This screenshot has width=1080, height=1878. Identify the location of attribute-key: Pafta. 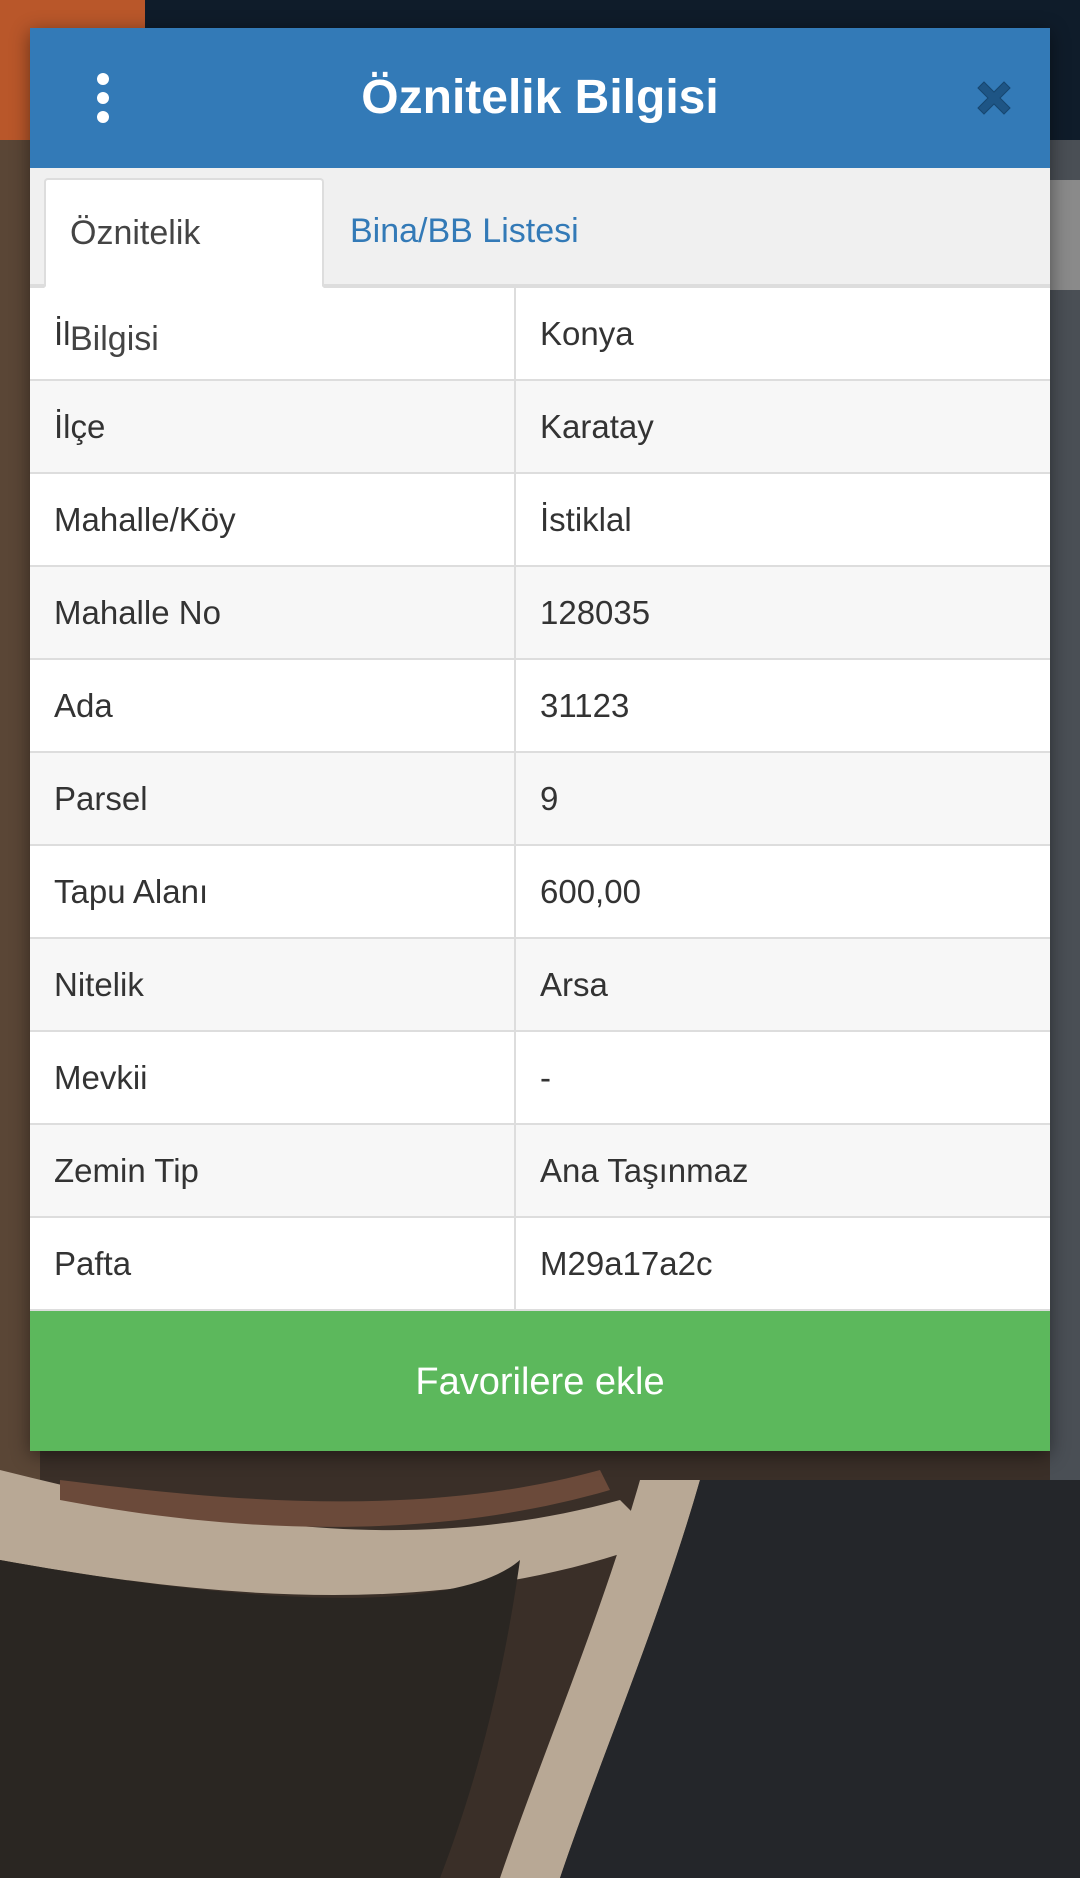
(273, 1263).